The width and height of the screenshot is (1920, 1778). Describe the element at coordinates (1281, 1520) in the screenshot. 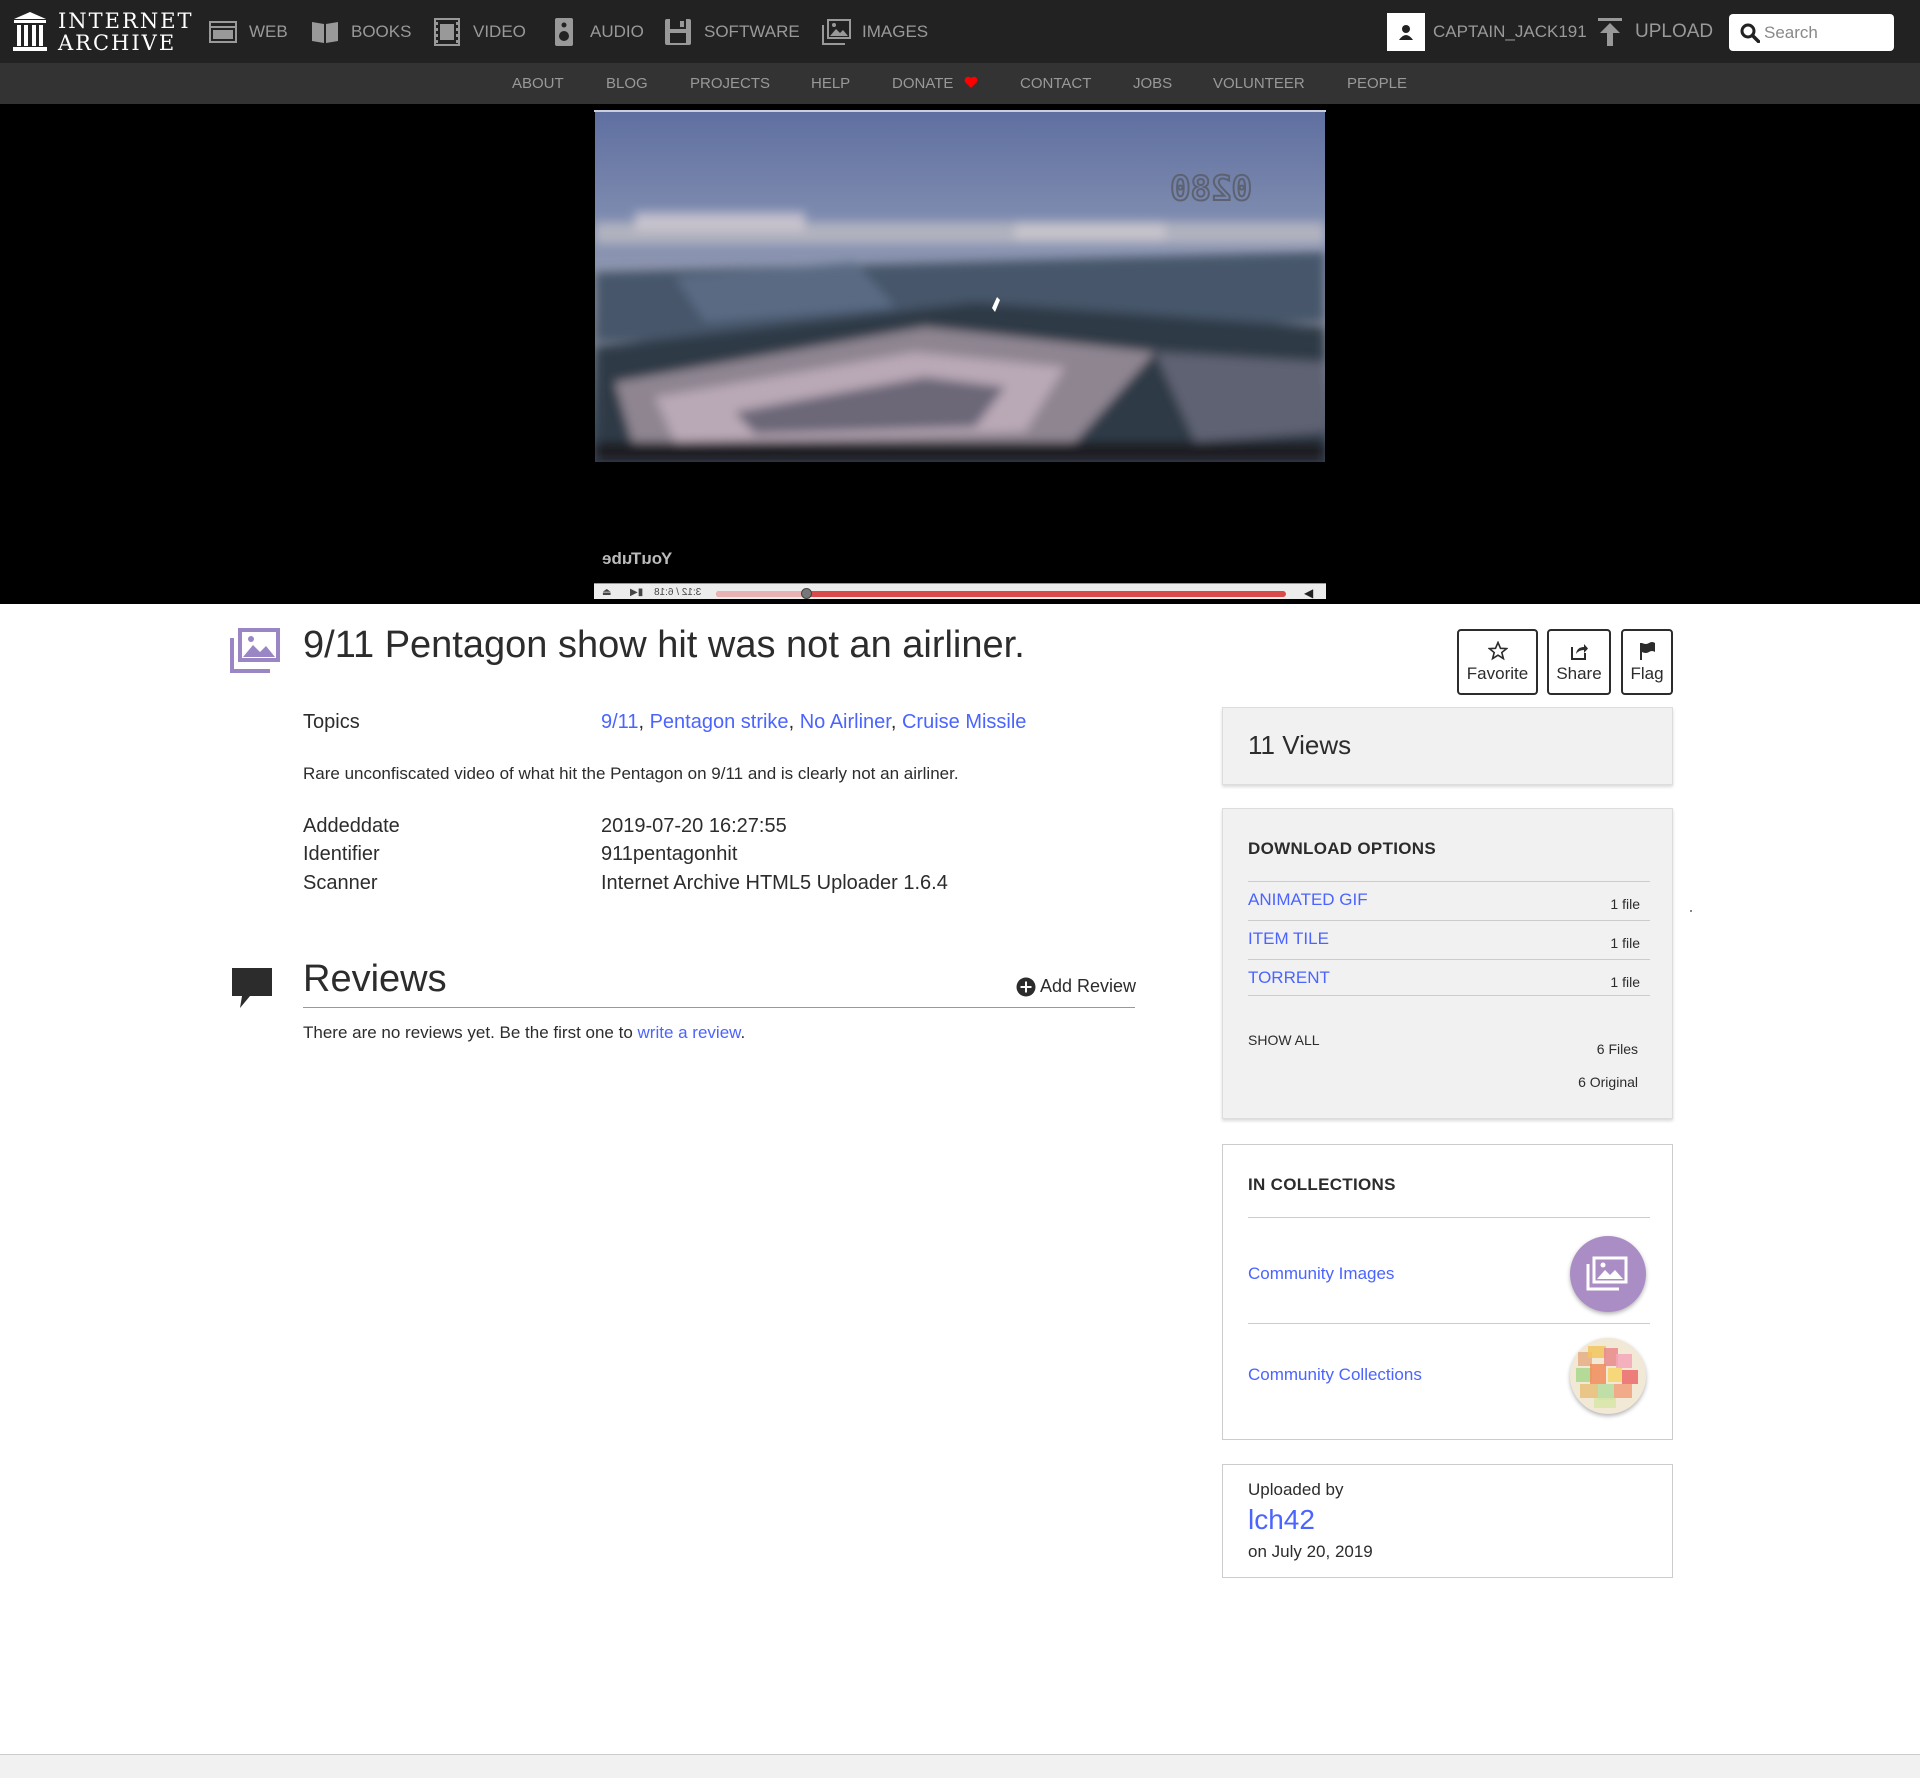

I see `uploader-link: lch42` at that location.